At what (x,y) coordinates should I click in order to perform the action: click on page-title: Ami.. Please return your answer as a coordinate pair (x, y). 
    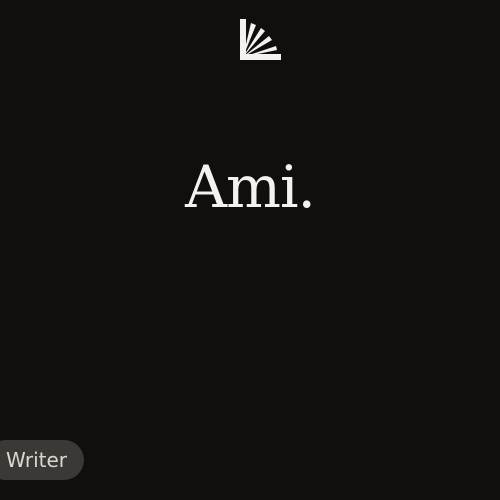
    Looking at the image, I should click on (250, 187).